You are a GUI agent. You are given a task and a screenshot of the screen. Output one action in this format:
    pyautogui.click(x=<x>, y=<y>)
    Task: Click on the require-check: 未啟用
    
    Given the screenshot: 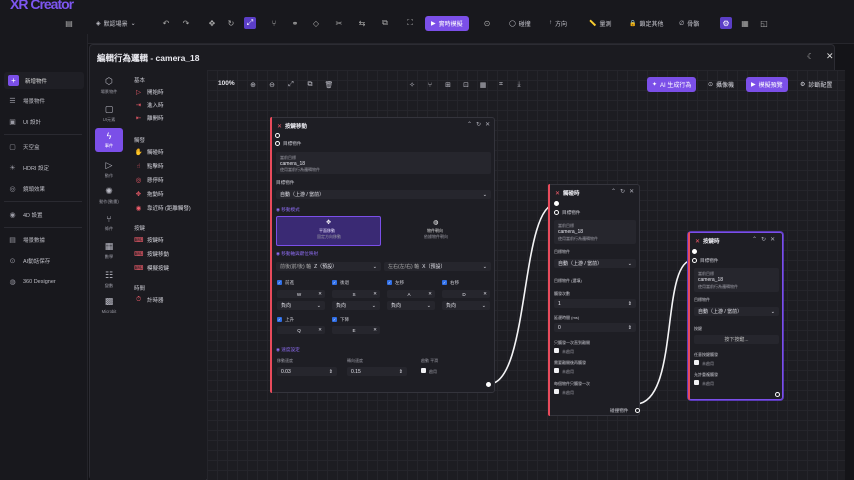 What is the action you would take?
    pyautogui.click(x=568, y=371)
    